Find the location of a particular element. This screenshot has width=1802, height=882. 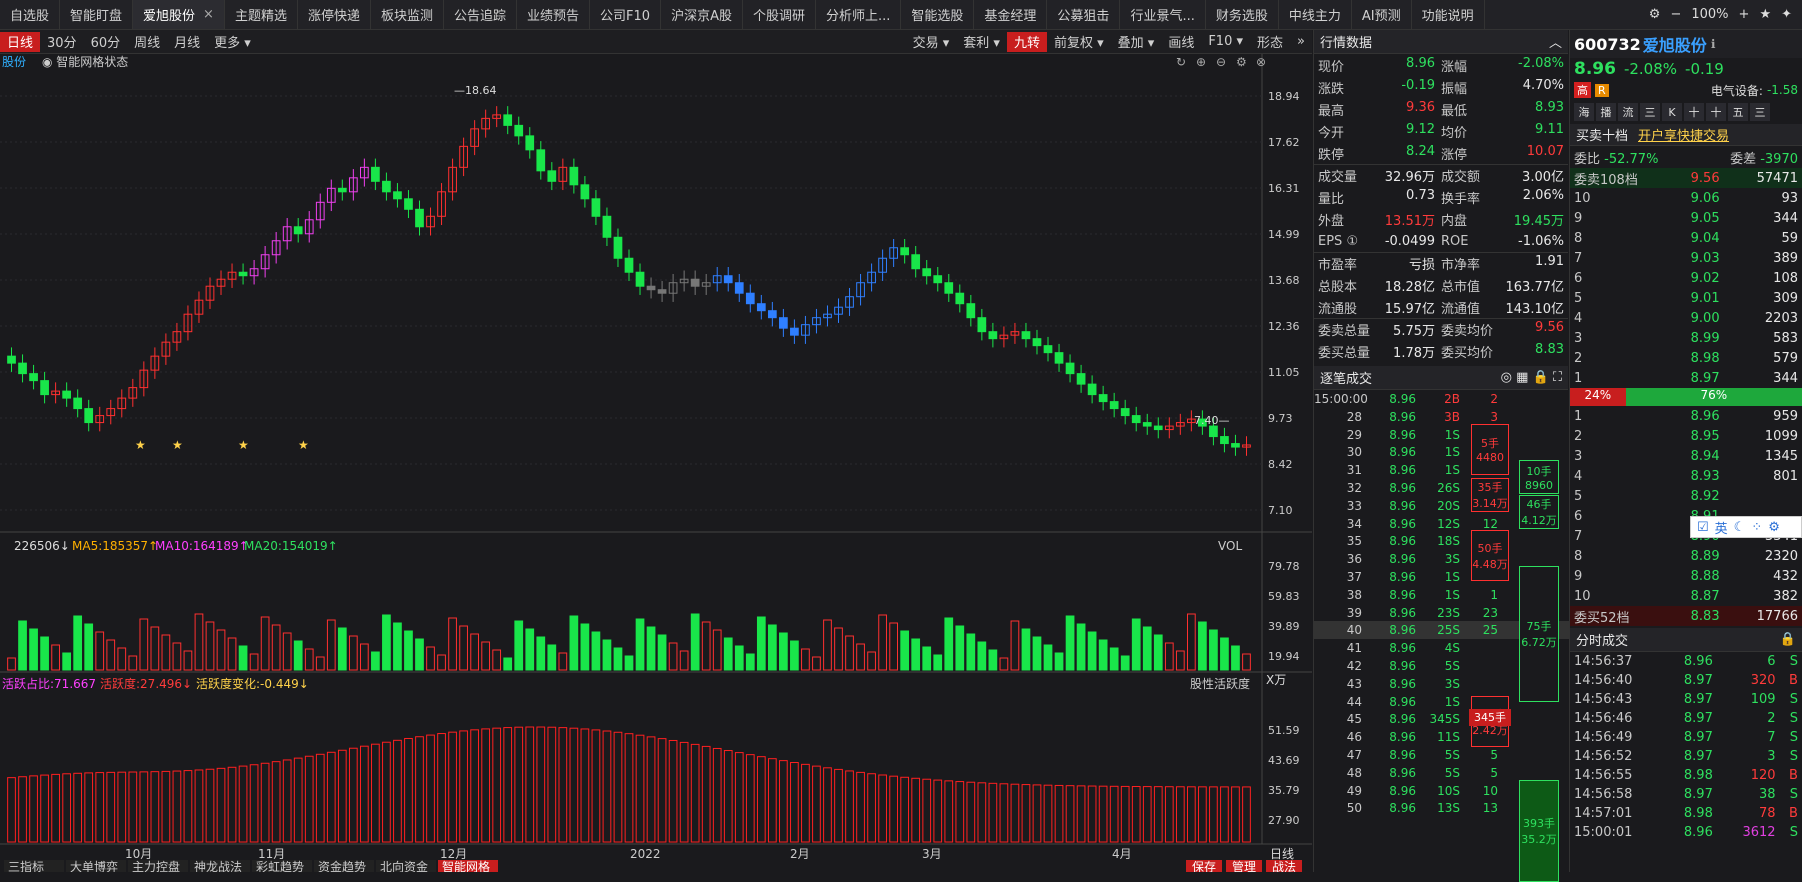

tool-2: 九转 is located at coordinates (1026, 41).